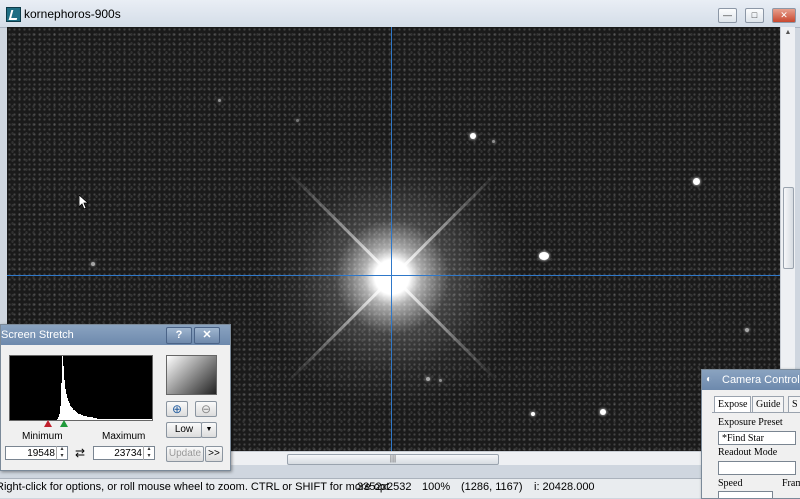  What do you see at coordinates (13, 14) in the screenshot?
I see `app-icon` at bounding box center [13, 14].